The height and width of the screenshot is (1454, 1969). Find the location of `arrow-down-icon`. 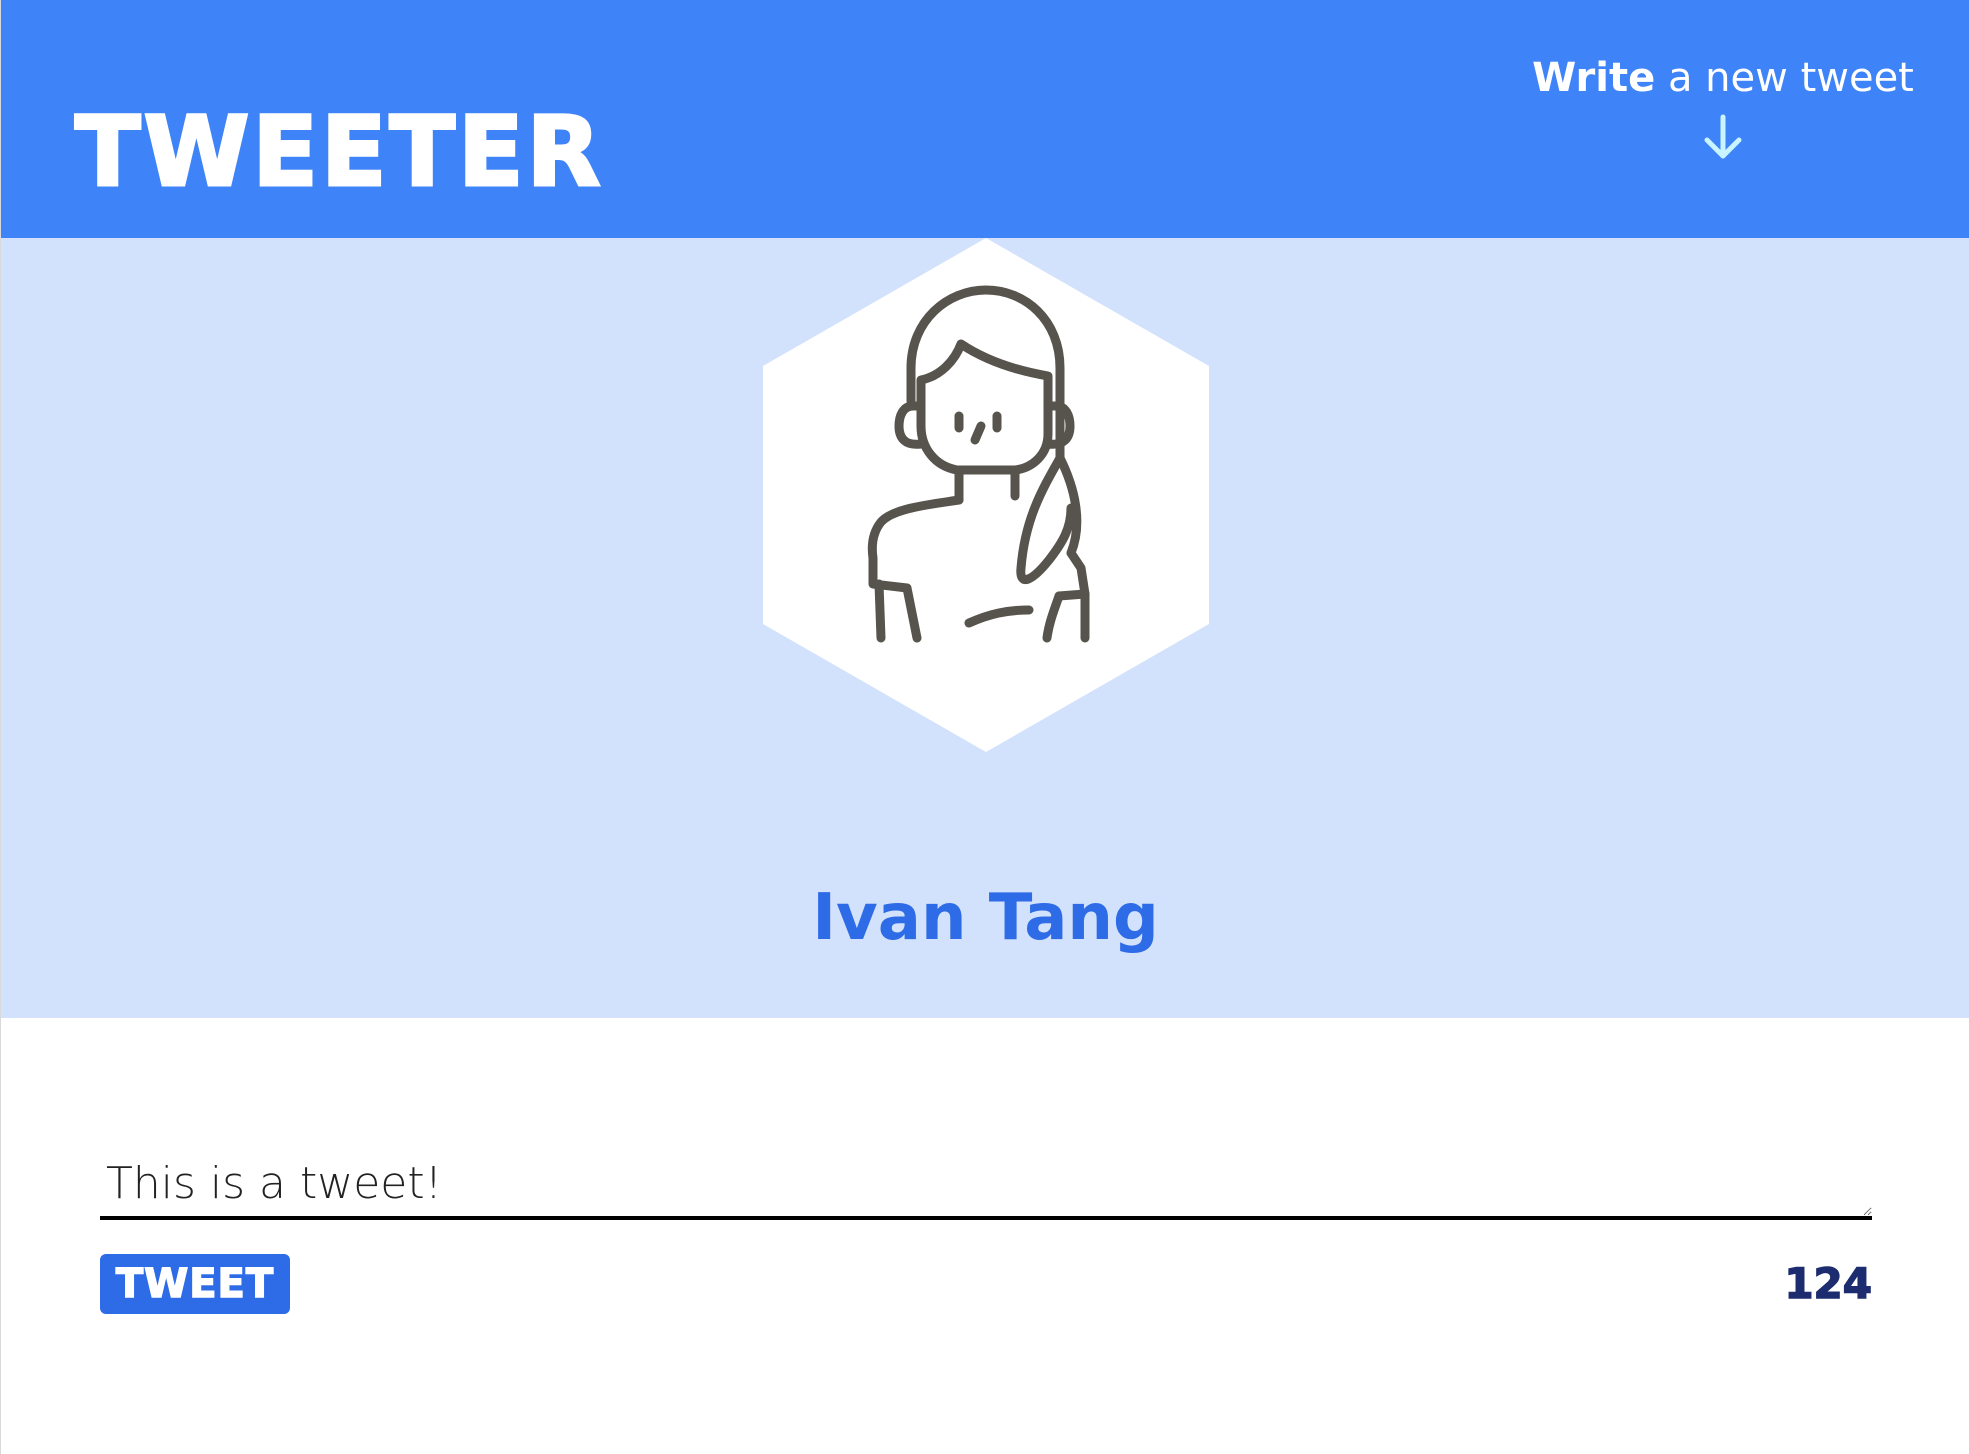

arrow-down-icon is located at coordinates (1723, 138).